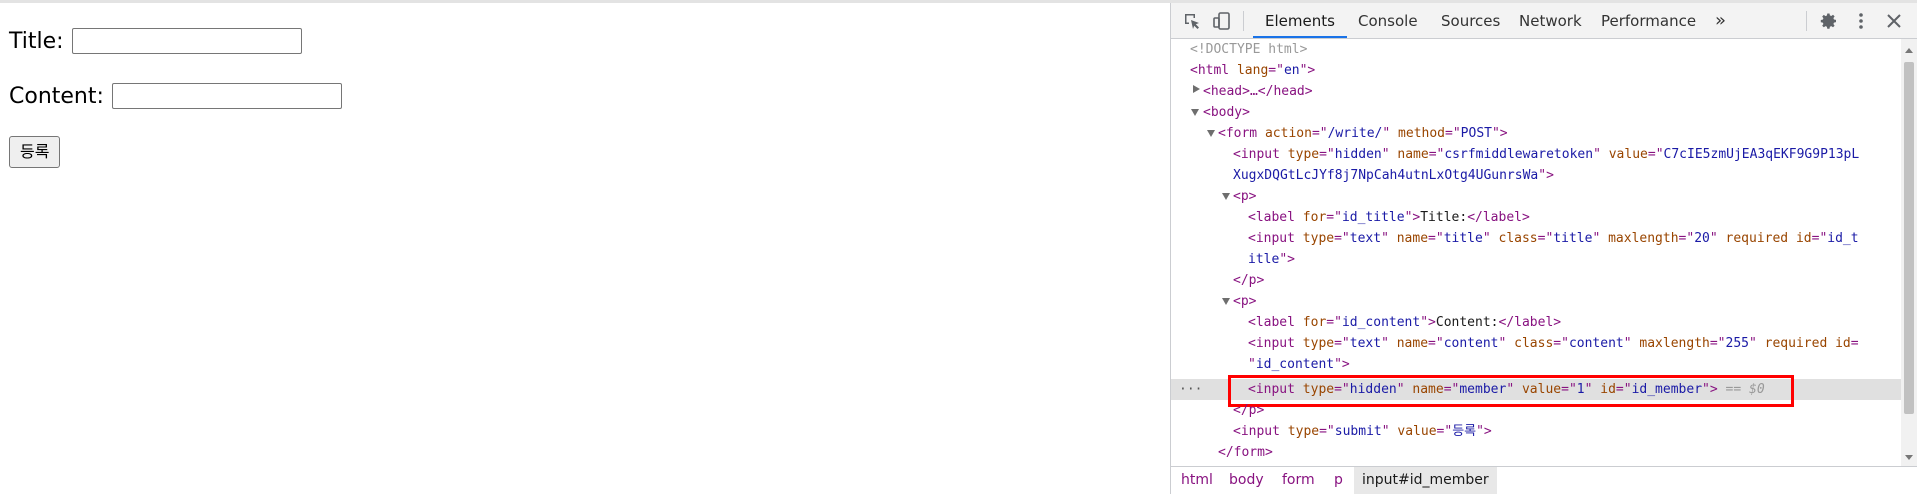  I want to click on inspect-element-icon, so click(1192, 21).